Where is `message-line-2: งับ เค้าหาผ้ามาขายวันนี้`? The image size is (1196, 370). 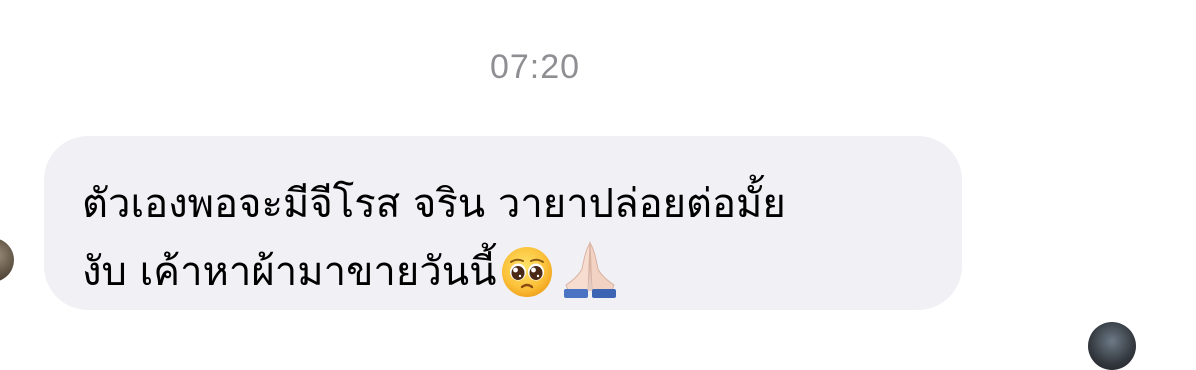
message-line-2: งับ เค้าหาผ้ามาขายวันนี้ is located at coordinates (289, 272).